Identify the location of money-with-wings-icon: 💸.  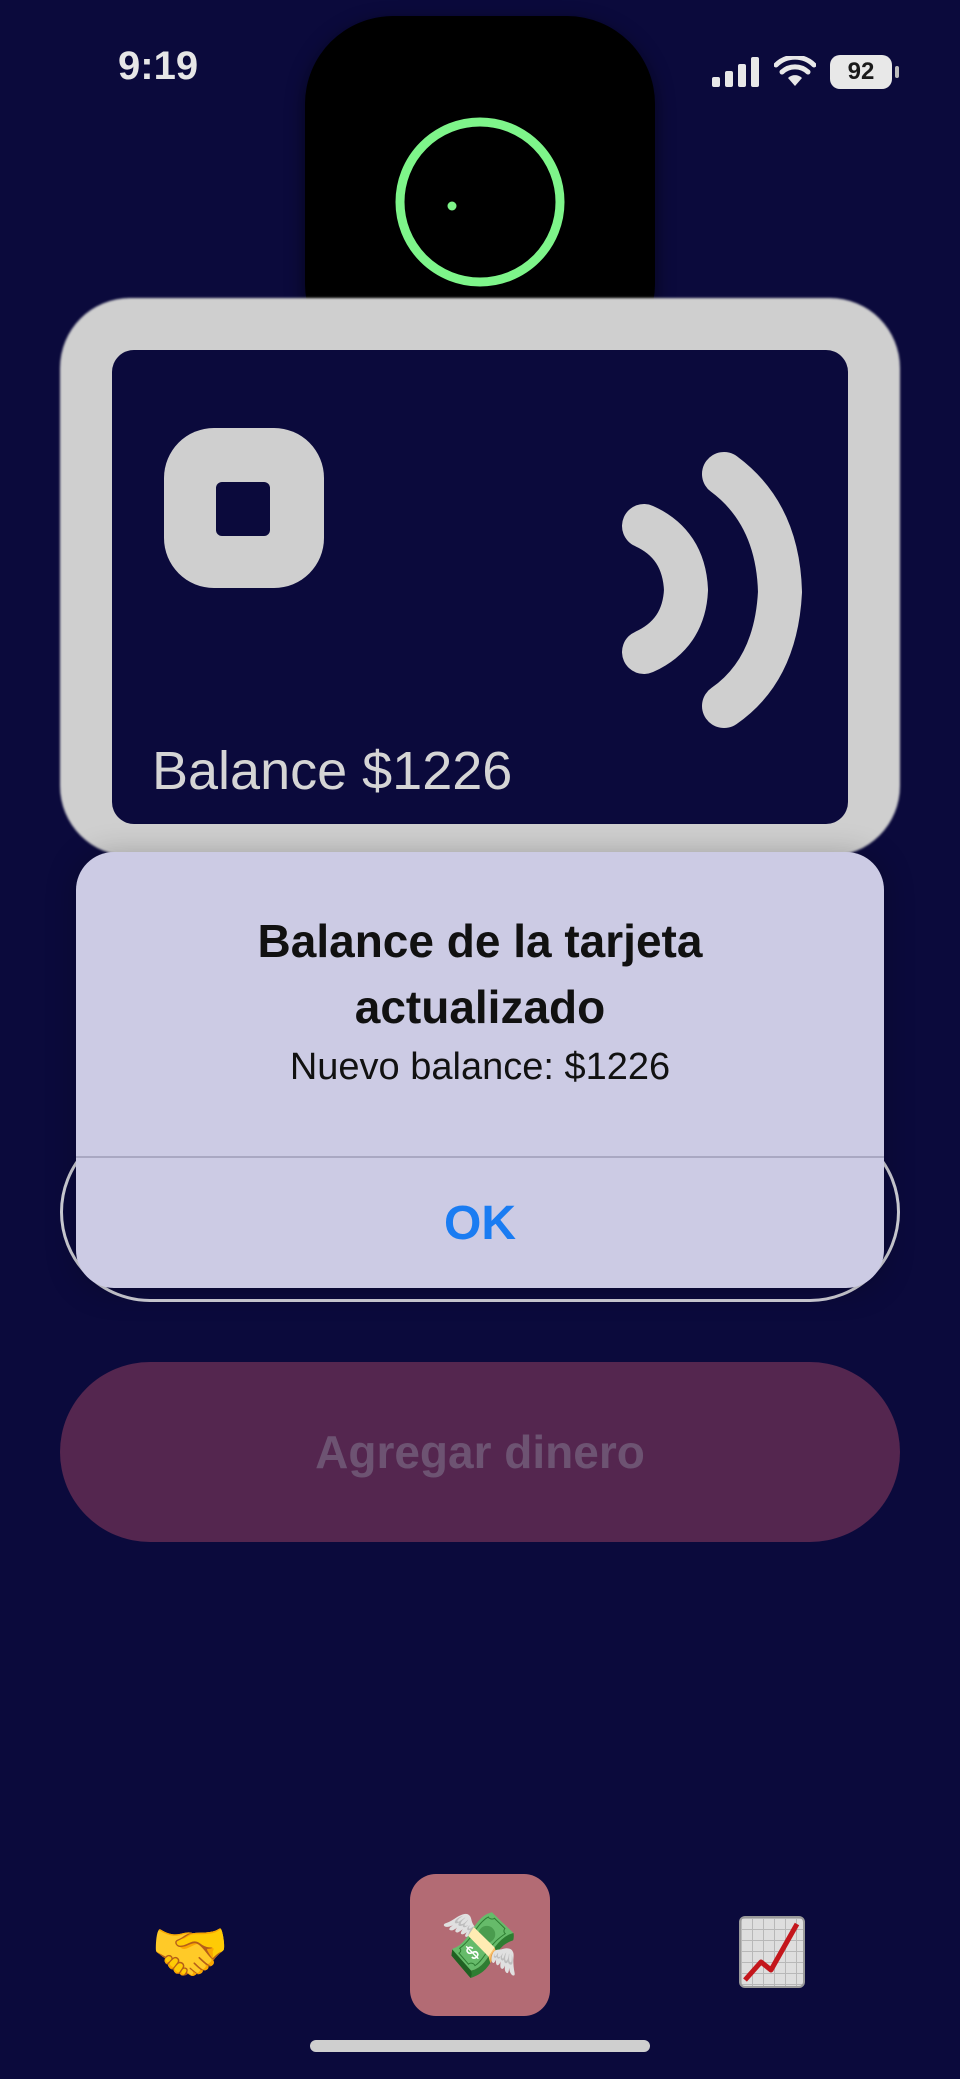
(480, 1944).